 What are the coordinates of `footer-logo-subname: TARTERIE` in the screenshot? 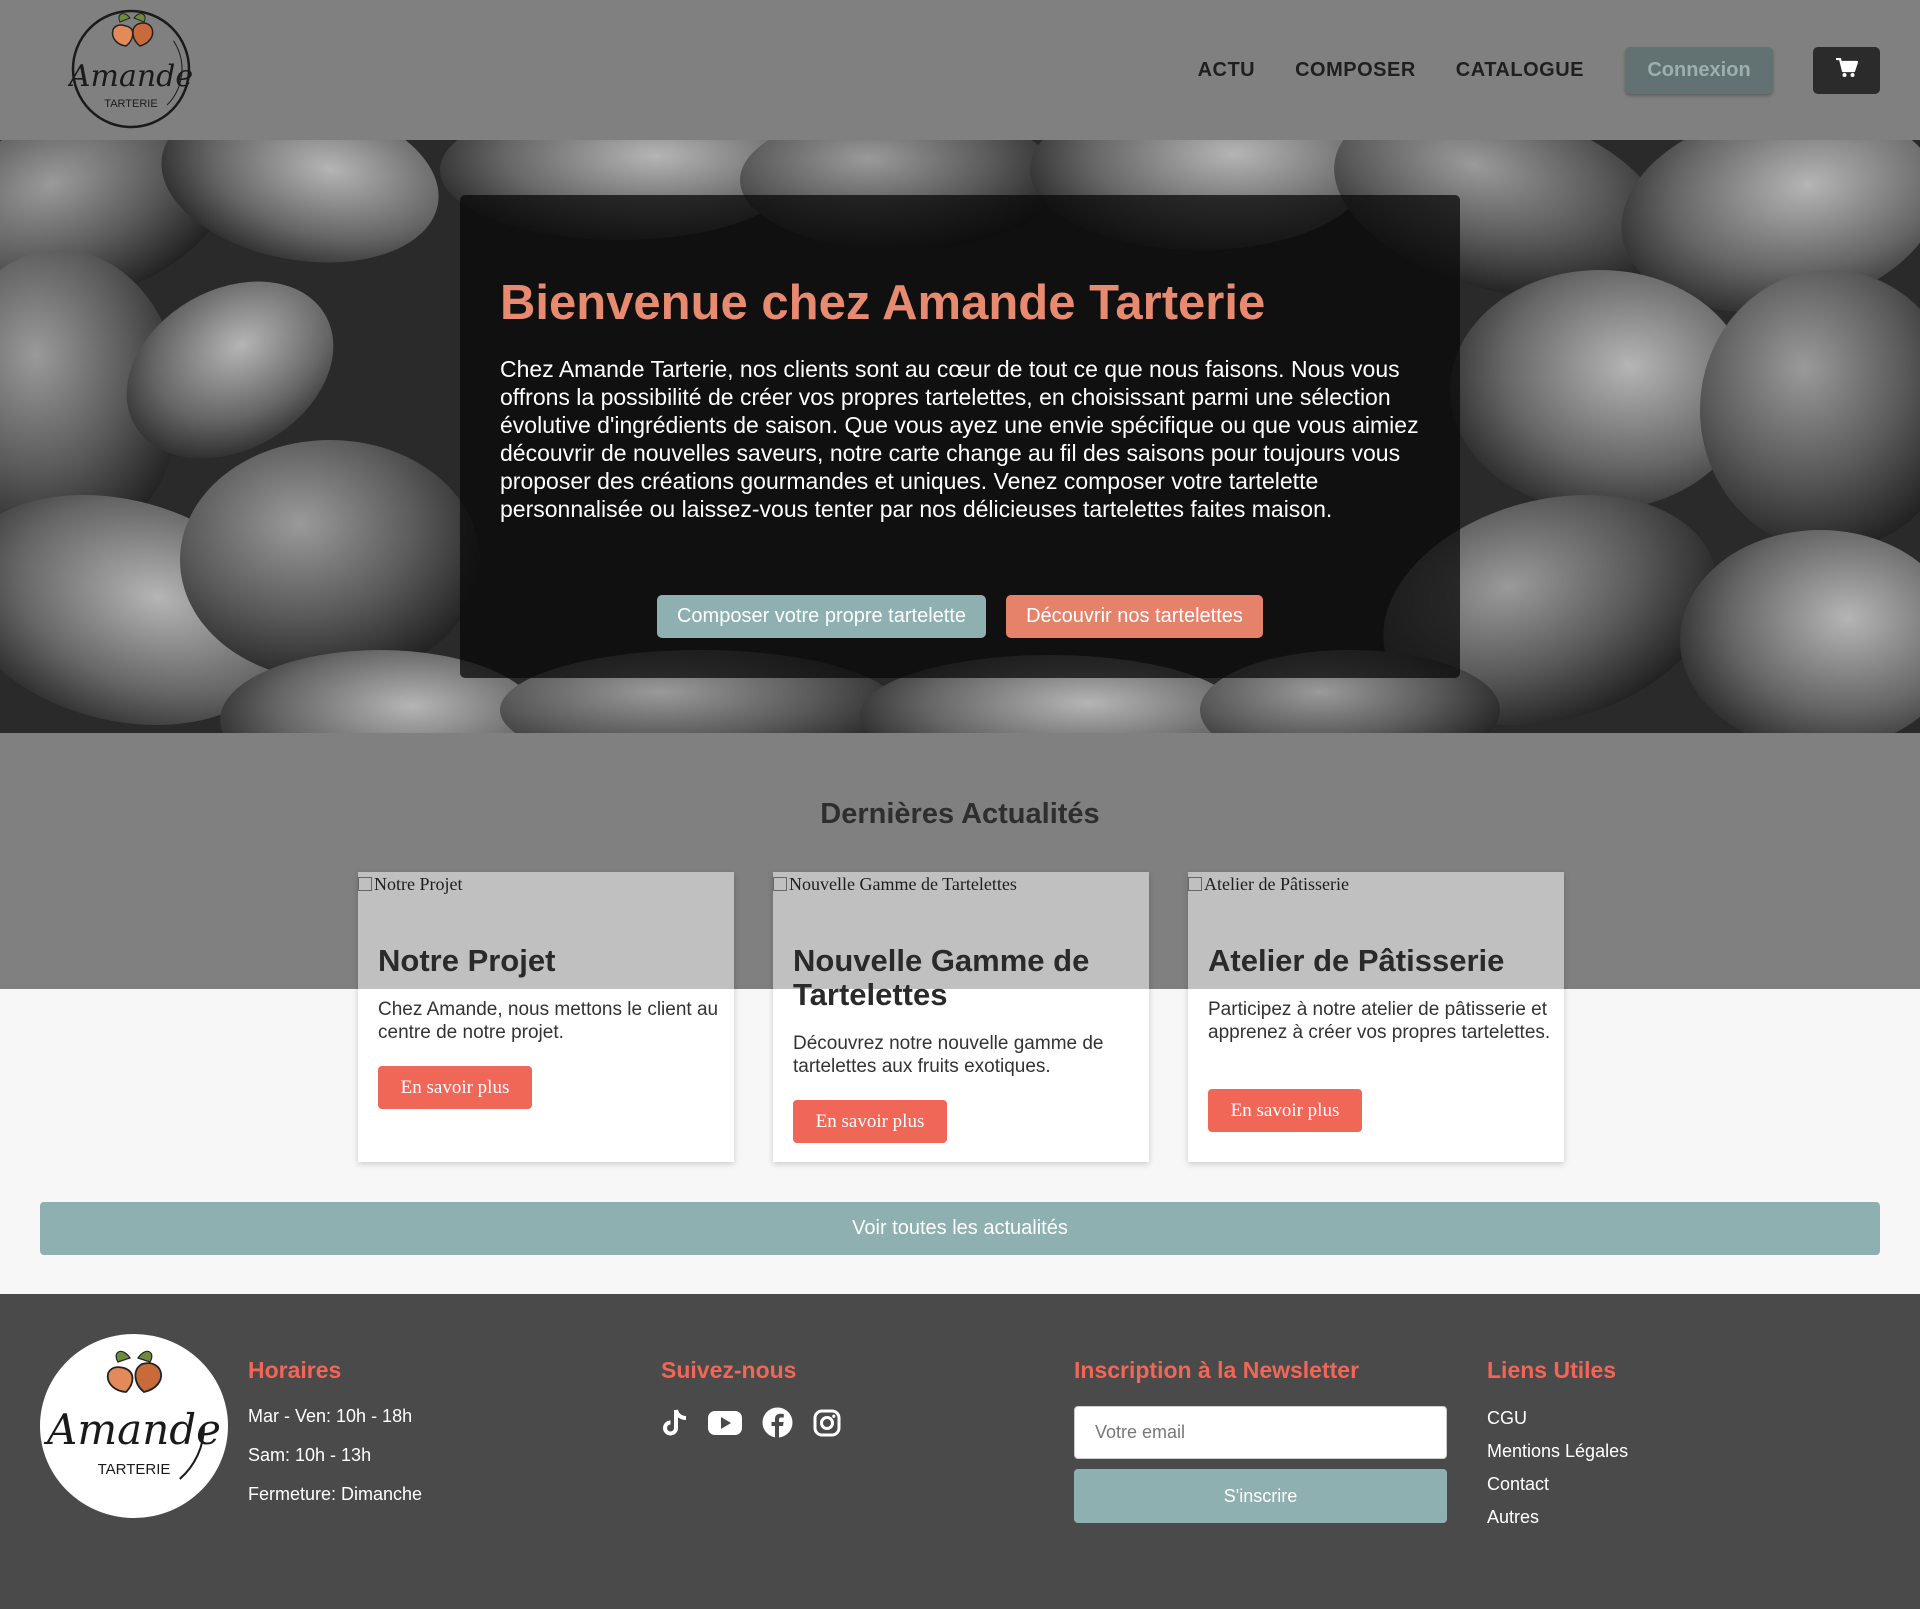 It's located at (134, 1469).